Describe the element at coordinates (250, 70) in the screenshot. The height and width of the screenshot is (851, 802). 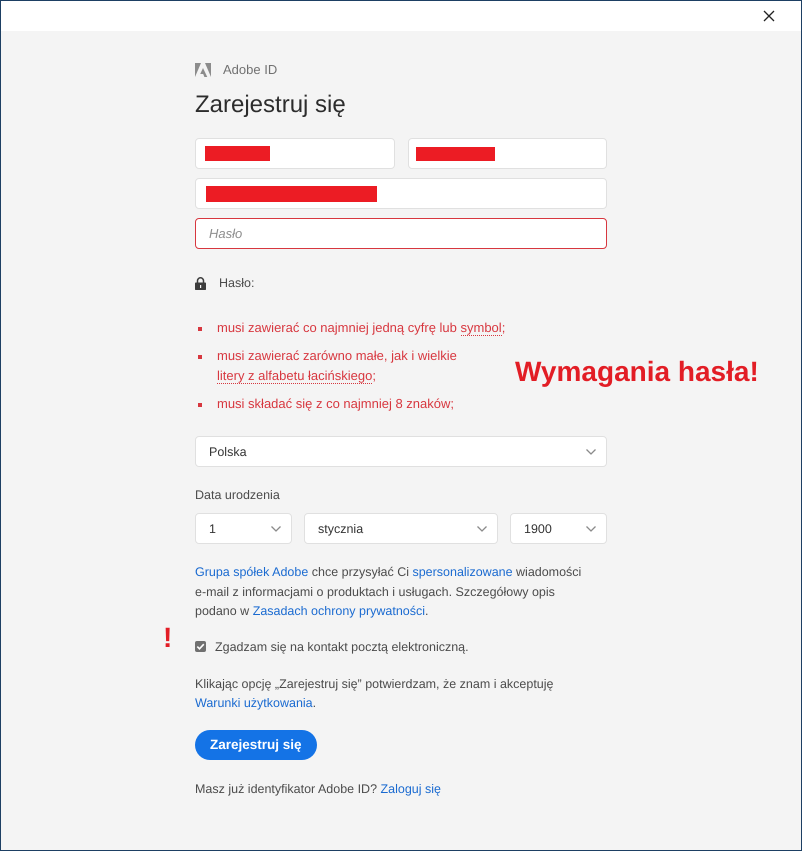
I see `brand-name: Adobe ID` at that location.